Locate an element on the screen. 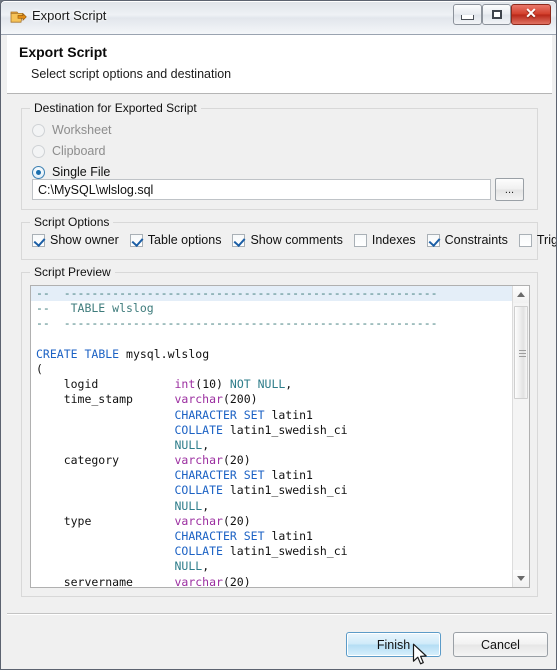 The height and width of the screenshot is (670, 557). checkbox-show-owner-label: Show owner is located at coordinates (84, 240).